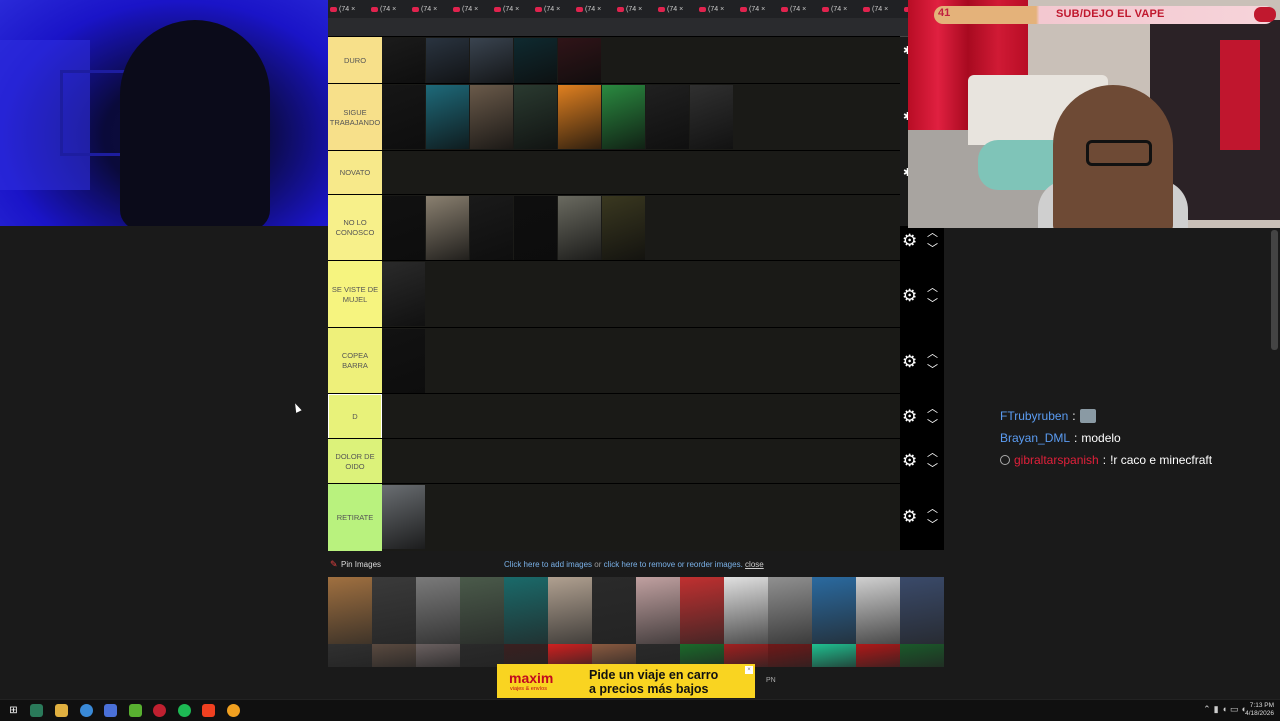  Describe the element at coordinates (86, 710) in the screenshot. I see `chrome-icon` at that location.